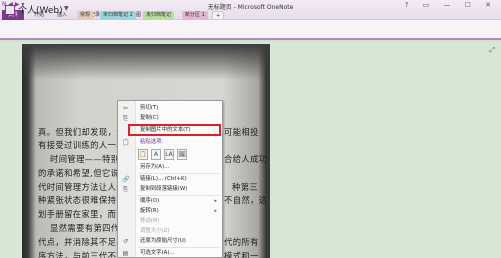 This screenshot has height=258, width=501. Describe the element at coordinates (170, 211) in the screenshot. I see `menu-item-rotate: 旋转(R) ▸` at that location.